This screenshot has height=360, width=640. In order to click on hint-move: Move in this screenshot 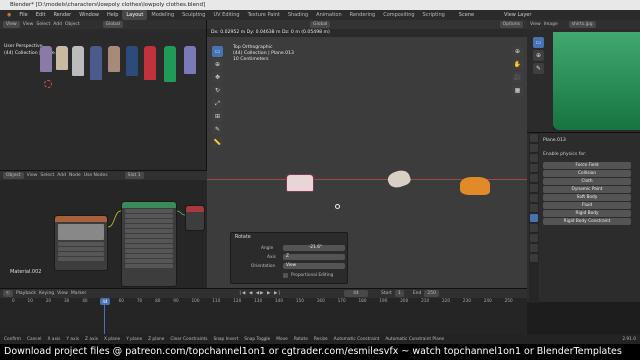, I will do `click(282, 339)`.